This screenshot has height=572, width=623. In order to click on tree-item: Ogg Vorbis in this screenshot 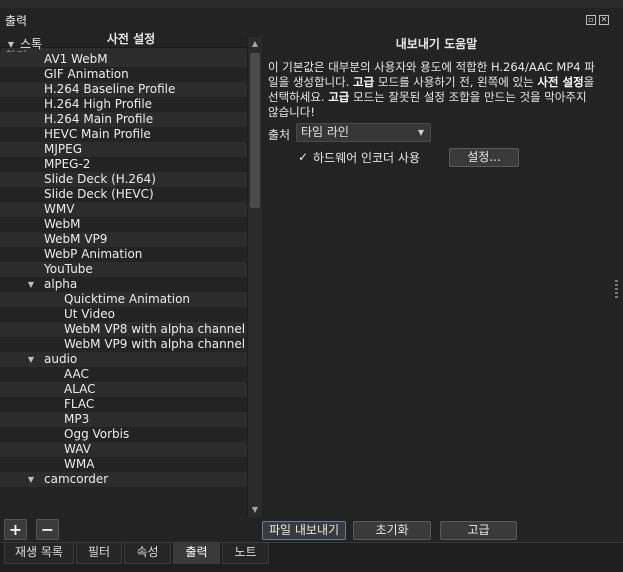, I will do `click(123, 434)`.